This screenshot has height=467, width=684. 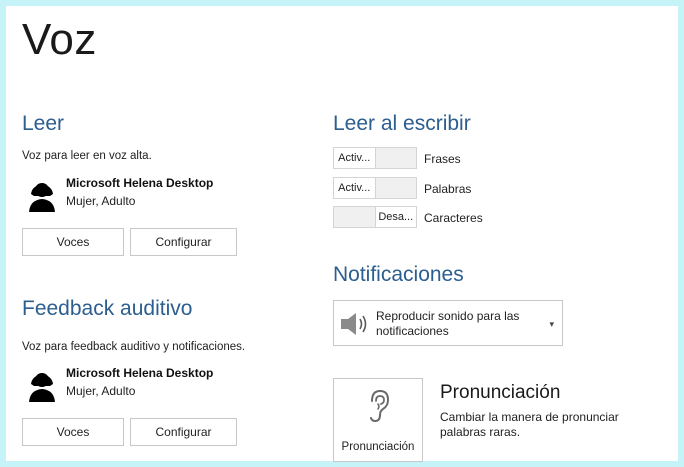 I want to click on page-title: Voz, so click(x=59, y=39).